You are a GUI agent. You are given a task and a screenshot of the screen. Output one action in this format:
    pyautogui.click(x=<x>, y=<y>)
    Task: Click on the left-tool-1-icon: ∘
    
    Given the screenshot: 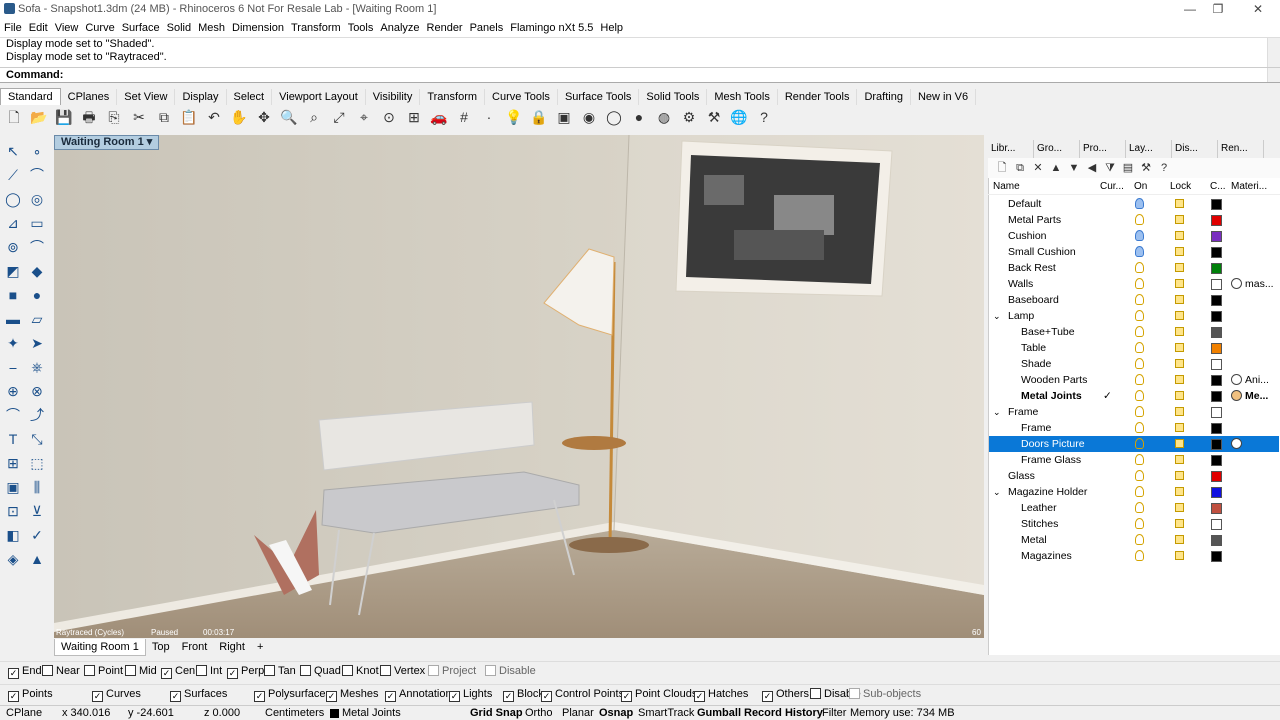 What is the action you would take?
    pyautogui.click(x=37, y=151)
    